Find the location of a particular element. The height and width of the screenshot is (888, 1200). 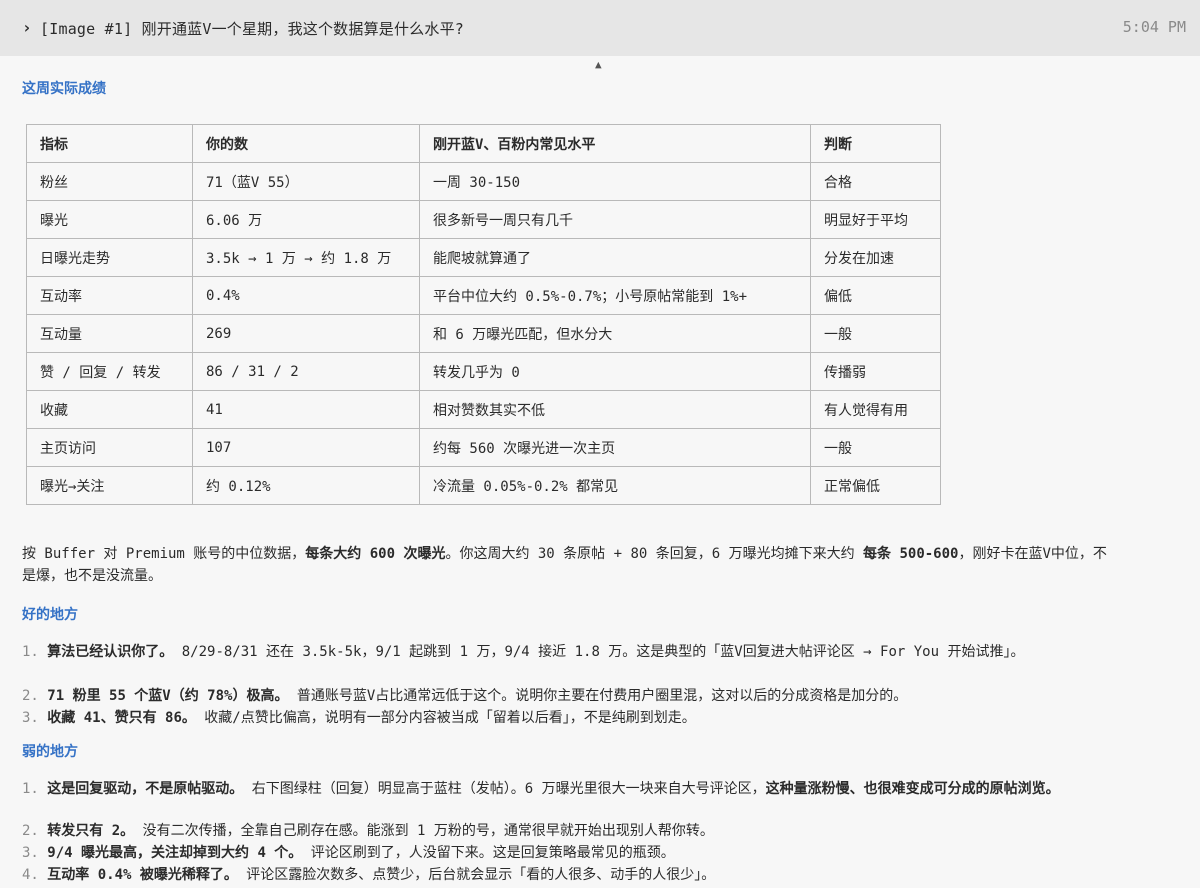

list-bold: 这种量涨粉慢、也很难变成可分成的原帖浏览。 is located at coordinates (912, 789).